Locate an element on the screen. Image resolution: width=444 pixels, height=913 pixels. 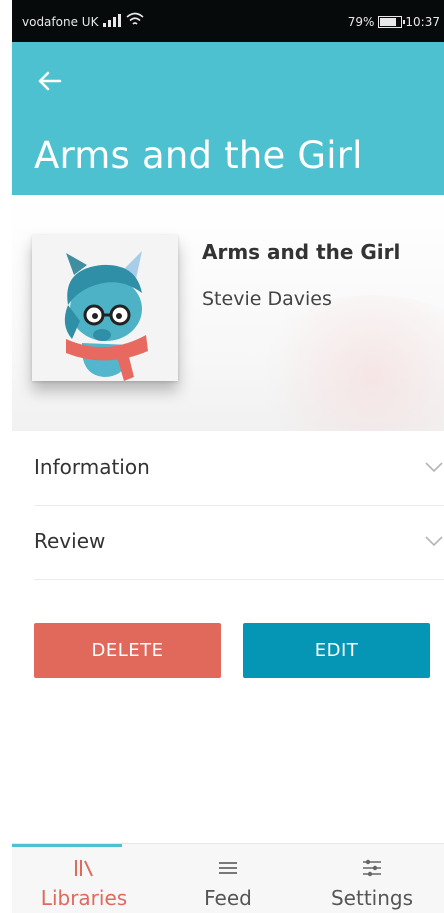
nav-settings: Settings is located at coordinates (372, 878).